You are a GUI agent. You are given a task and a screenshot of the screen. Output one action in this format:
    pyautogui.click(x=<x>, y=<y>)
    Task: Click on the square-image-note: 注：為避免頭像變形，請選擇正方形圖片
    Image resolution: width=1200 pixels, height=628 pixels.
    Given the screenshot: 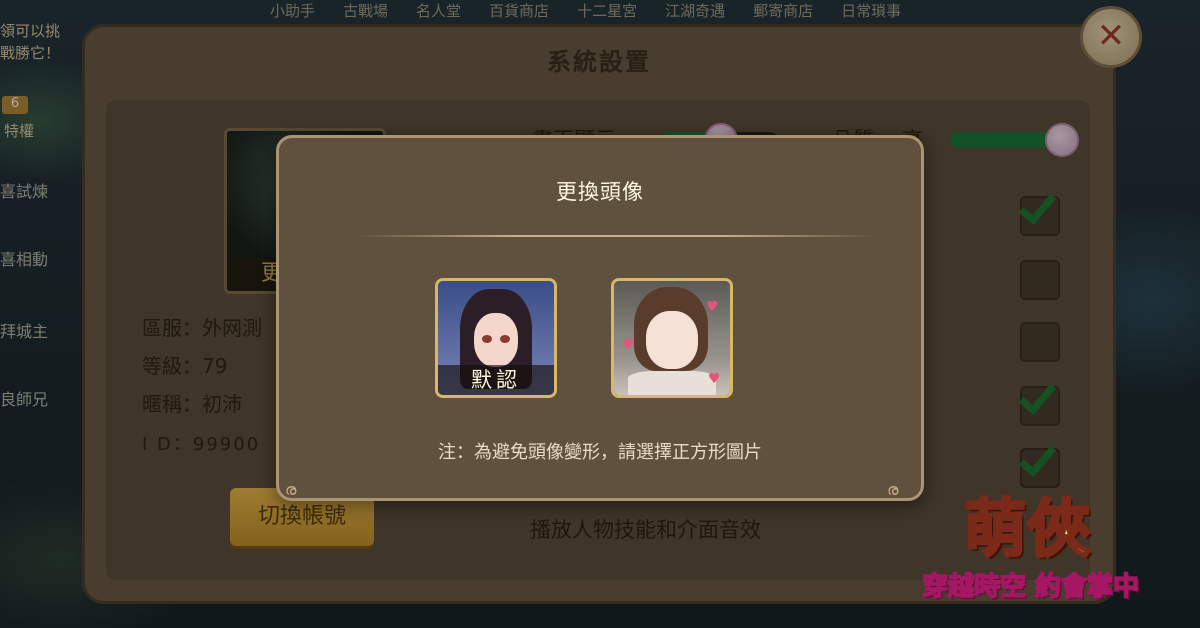 What is the action you would take?
    pyautogui.click(x=600, y=452)
    